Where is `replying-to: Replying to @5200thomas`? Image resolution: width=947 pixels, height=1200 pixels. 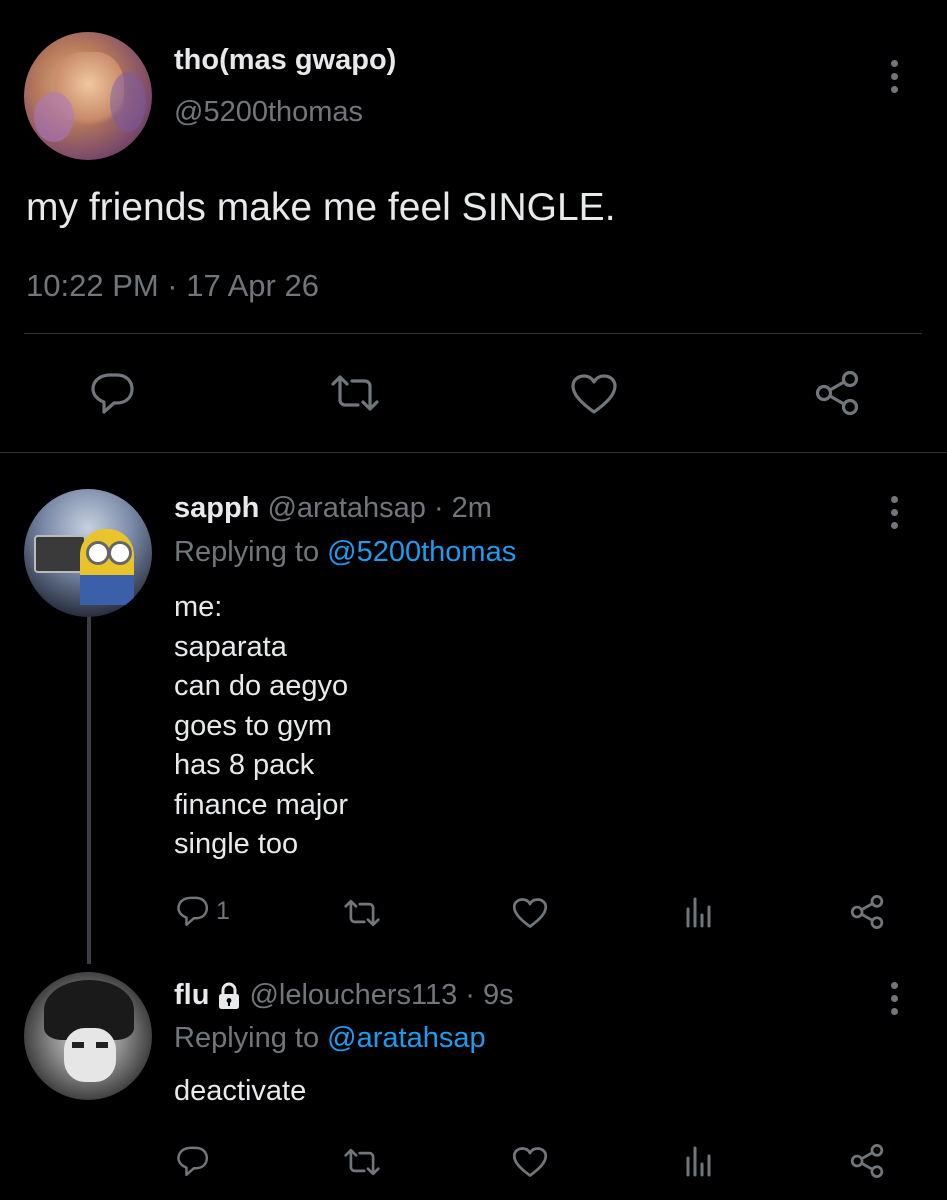
replying-to: Replying to @5200thomas is located at coordinates (345, 552).